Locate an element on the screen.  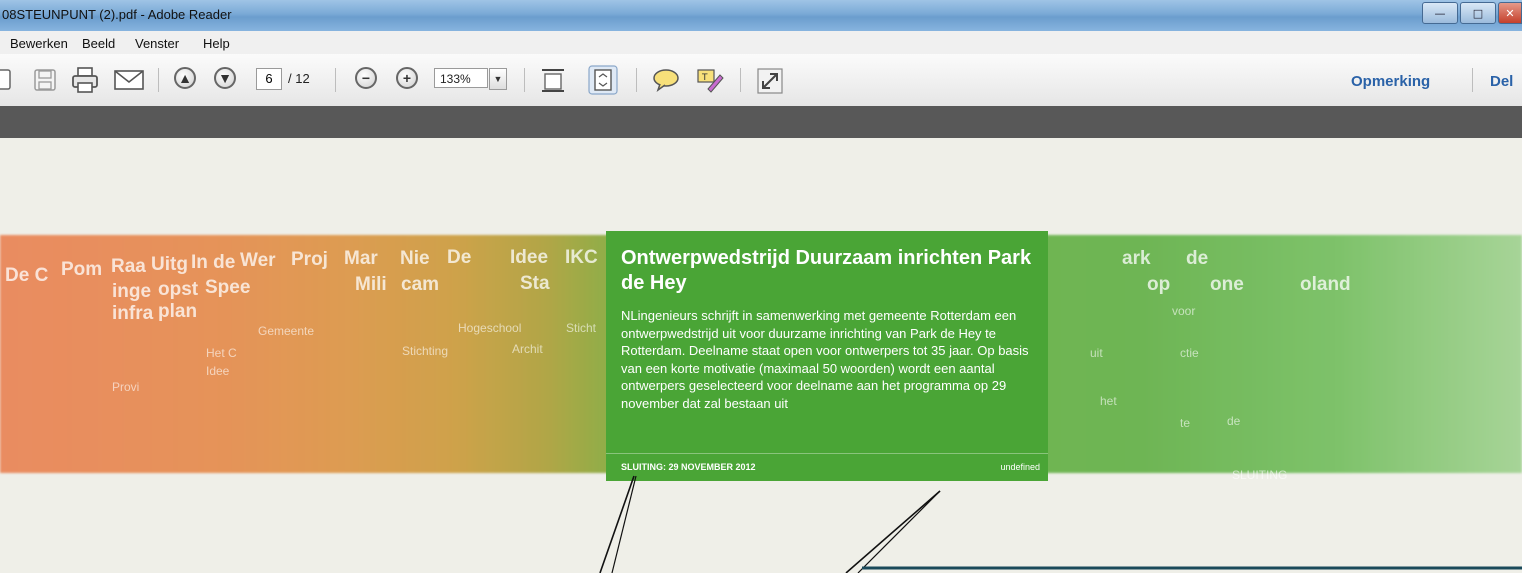
window-title: 08STEUNPUNT (2).pdf - Adobe Reader is located at coordinates (117, 14).